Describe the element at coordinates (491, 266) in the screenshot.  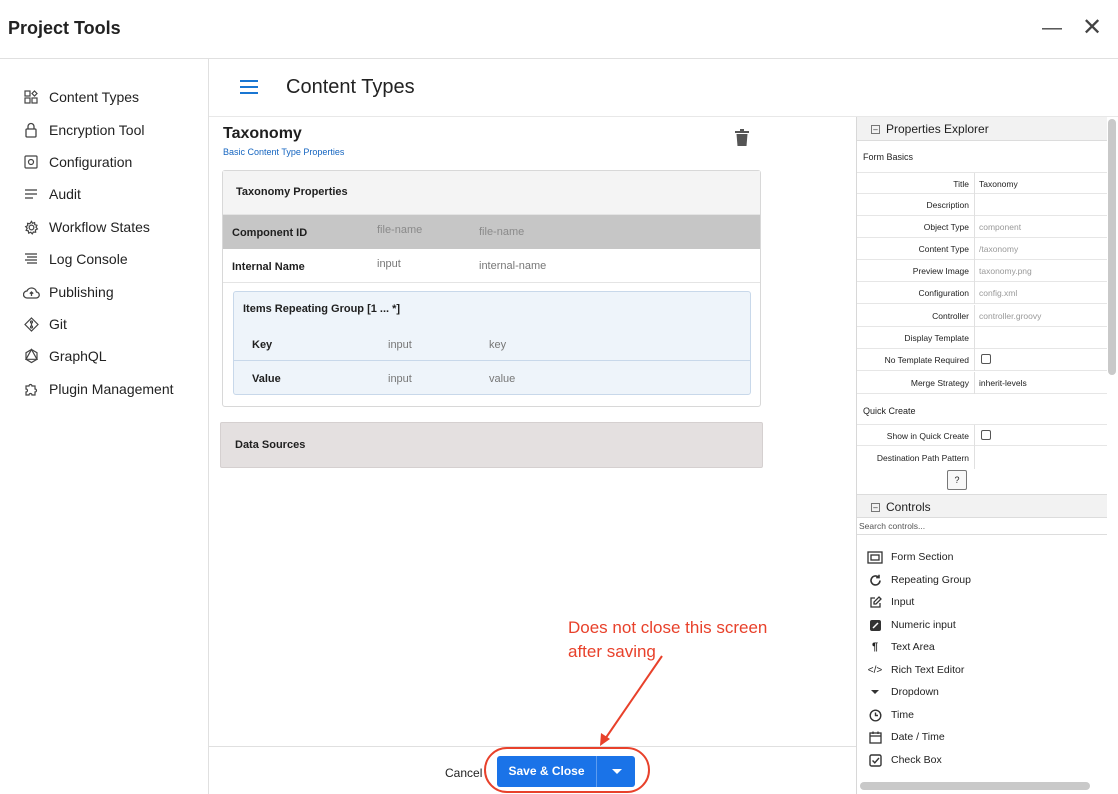
I see `field-row-internal-name: Internal Name input internal-name` at that location.